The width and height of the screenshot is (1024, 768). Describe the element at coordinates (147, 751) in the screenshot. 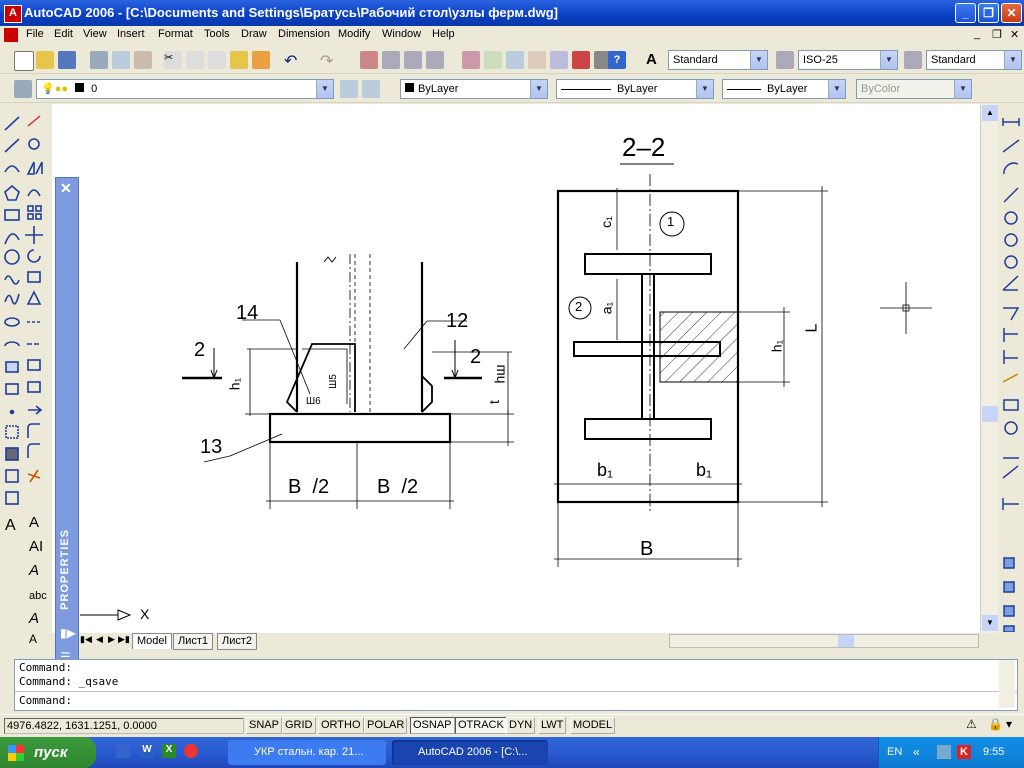

I see `word-icon: W` at that location.